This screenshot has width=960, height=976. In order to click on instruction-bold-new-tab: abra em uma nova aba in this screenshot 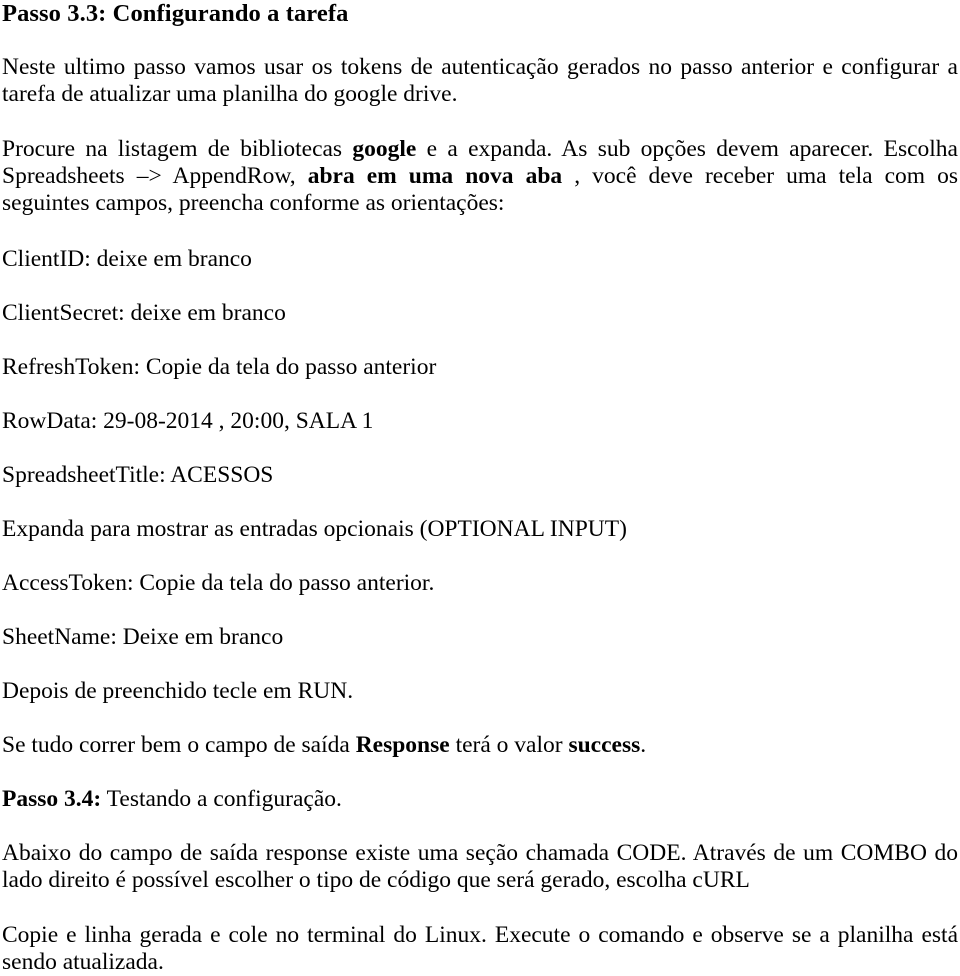, I will do `click(435, 176)`.